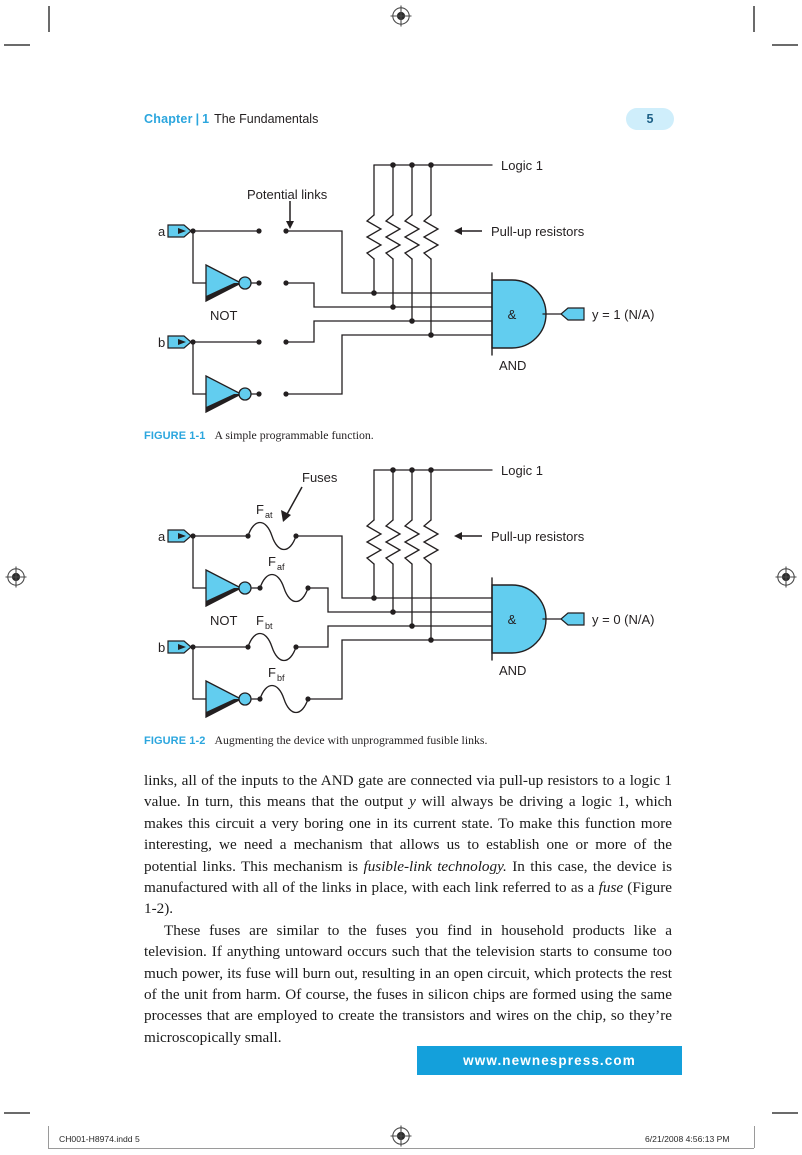  What do you see at coordinates (512, 670) in the screenshot?
I see `figure-1-2-and-gate-label: AND` at bounding box center [512, 670].